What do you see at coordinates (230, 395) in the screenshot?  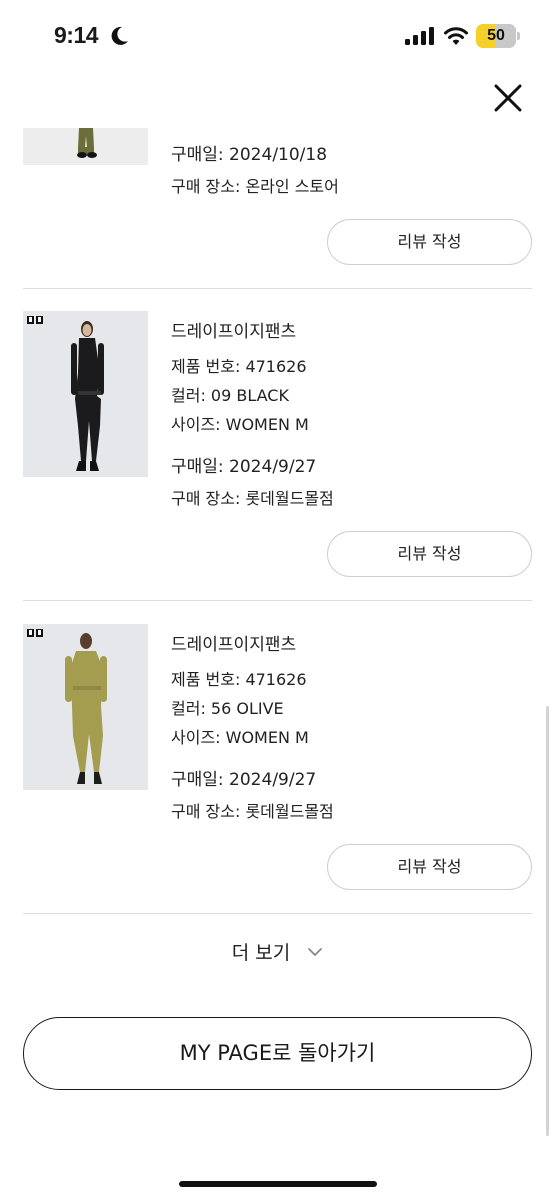 I see `product-color: 컬러: 09 BLACK` at bounding box center [230, 395].